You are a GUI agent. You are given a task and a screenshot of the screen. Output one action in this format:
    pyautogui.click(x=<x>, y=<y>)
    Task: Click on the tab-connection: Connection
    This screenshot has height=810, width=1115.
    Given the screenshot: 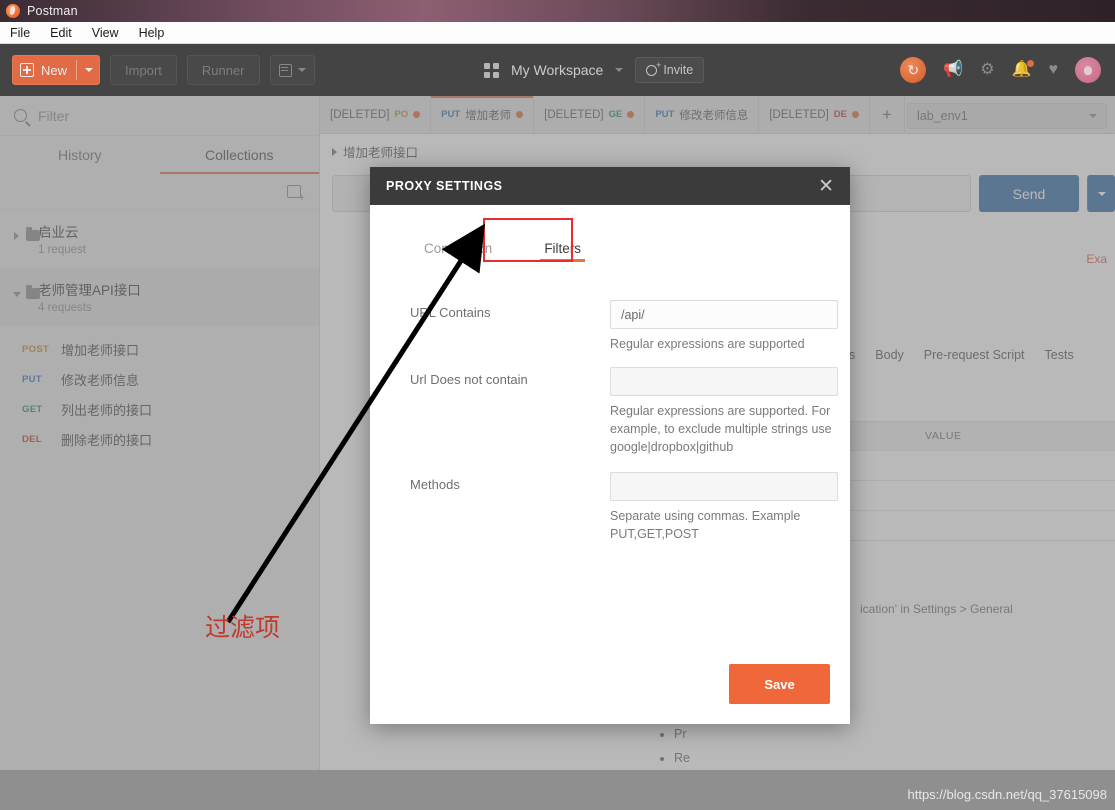 What is the action you would take?
    pyautogui.click(x=458, y=248)
    